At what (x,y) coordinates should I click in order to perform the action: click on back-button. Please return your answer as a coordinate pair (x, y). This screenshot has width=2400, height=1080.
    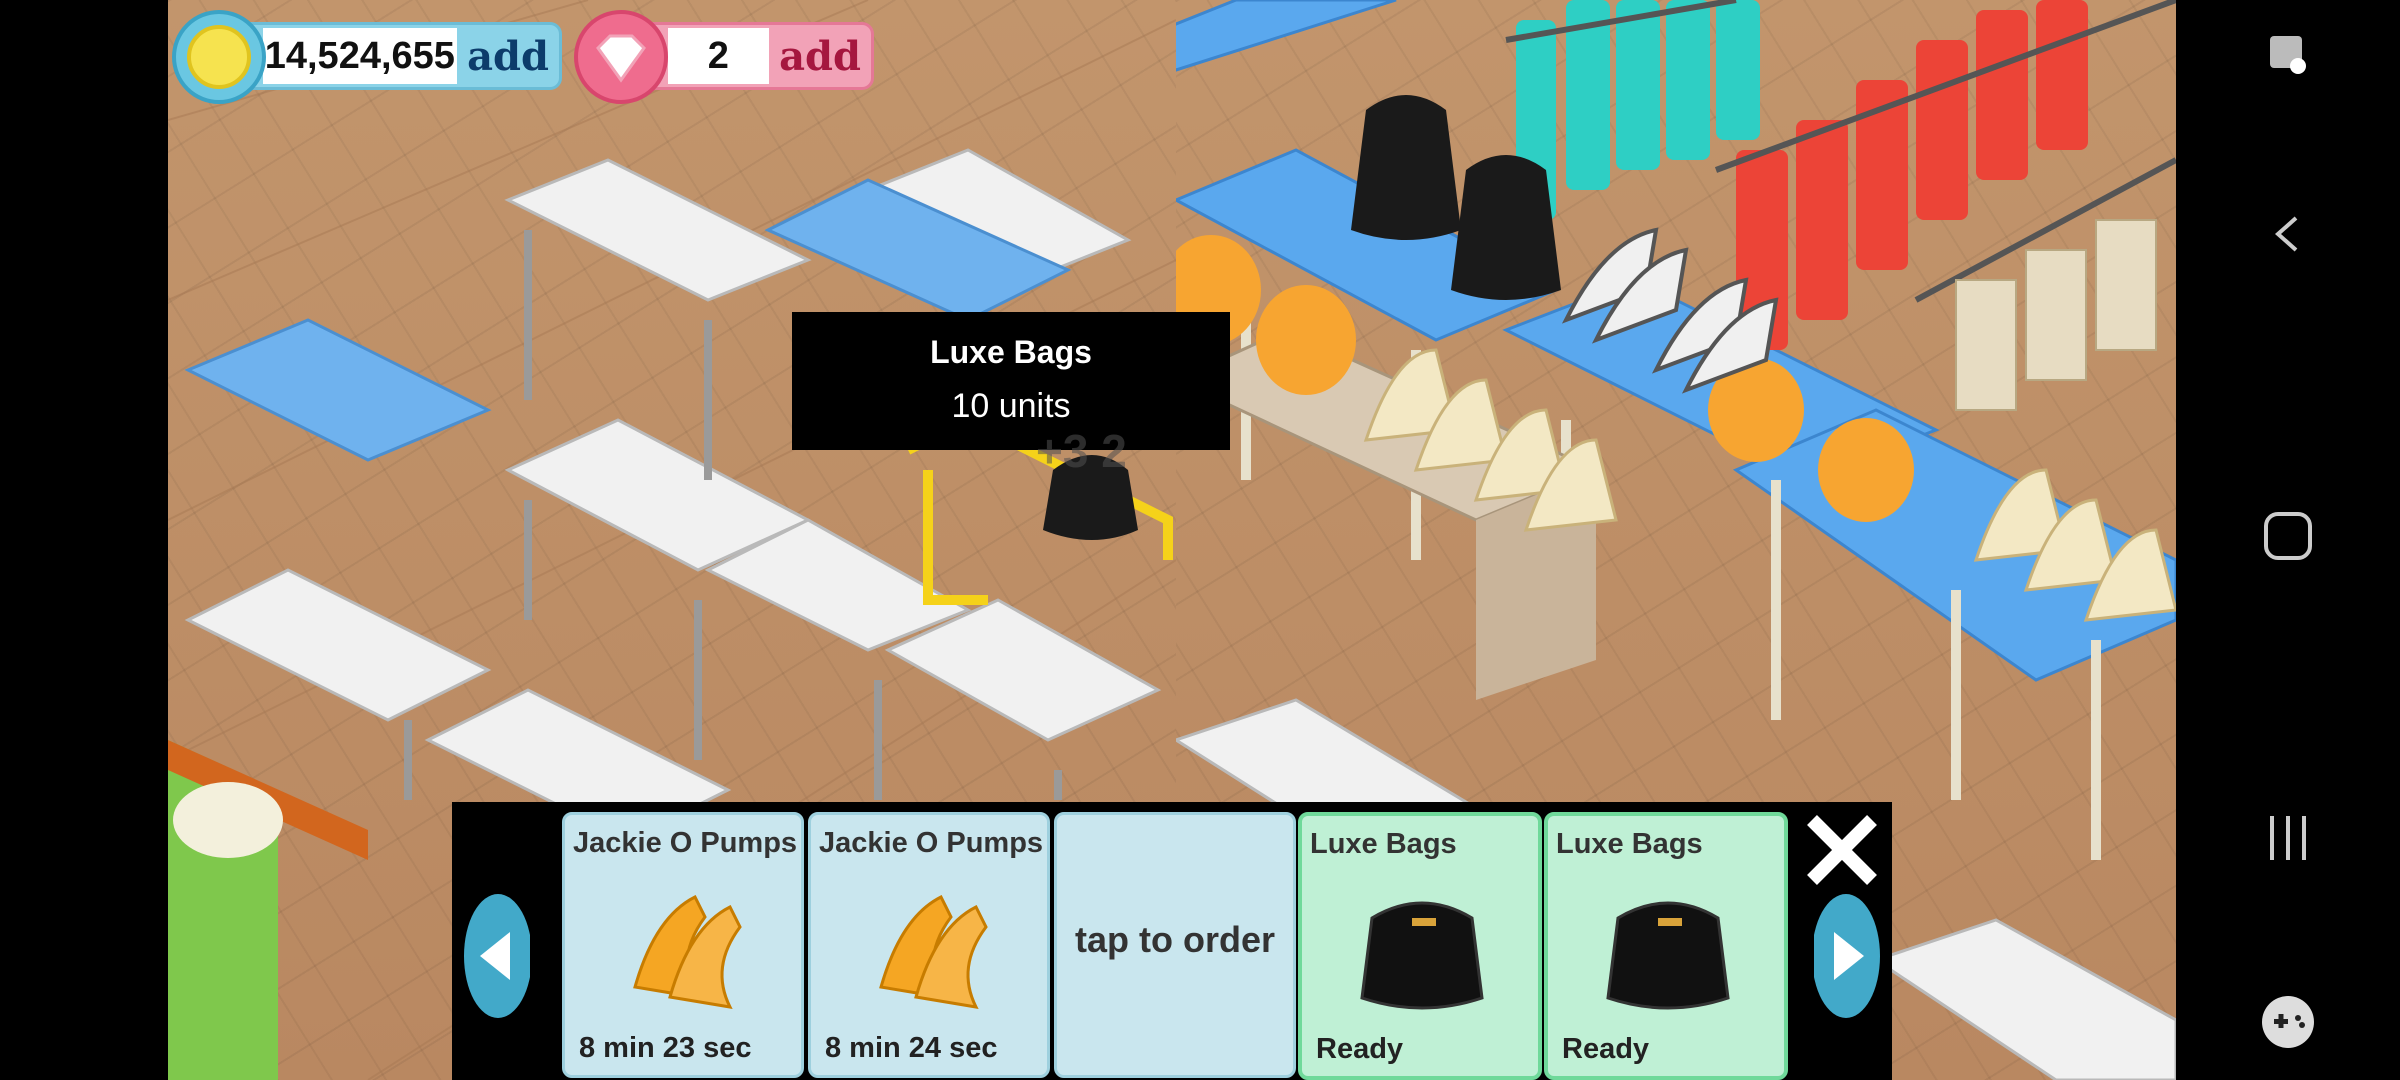
    Looking at the image, I should click on (2288, 234).